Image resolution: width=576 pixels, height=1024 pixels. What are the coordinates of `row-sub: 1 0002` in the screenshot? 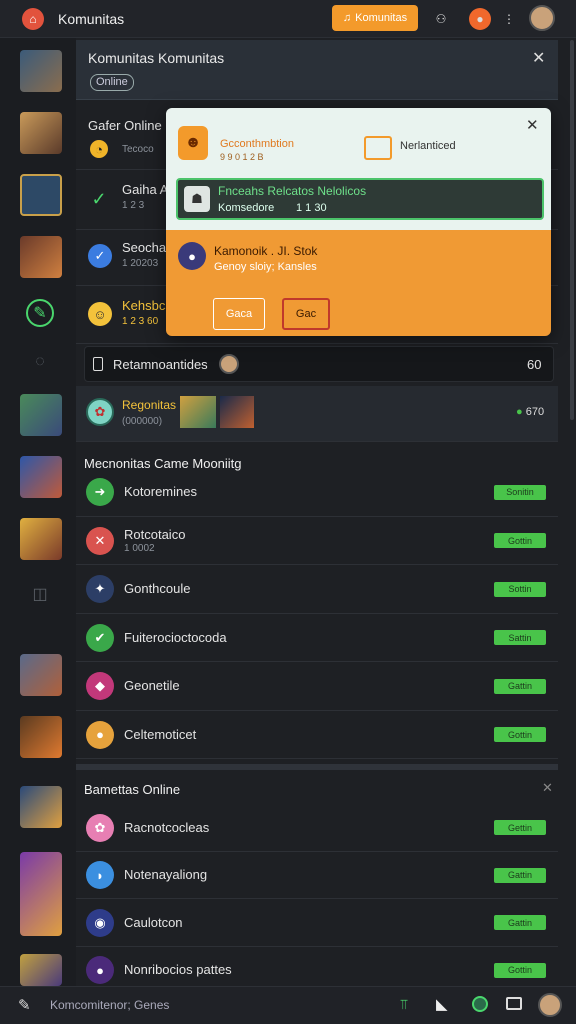 It's located at (139, 548).